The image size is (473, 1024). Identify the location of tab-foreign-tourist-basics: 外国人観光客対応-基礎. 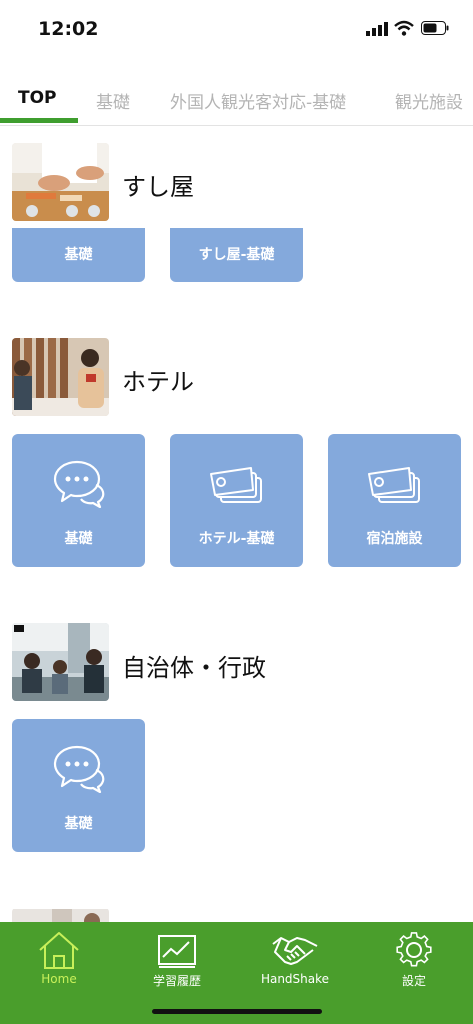
(258, 100).